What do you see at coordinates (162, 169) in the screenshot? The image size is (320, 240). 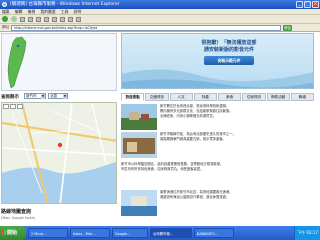 I see `text-line: 市區內有許多特色美食，如米粉與貢丸，深受遊客喜愛。` at bounding box center [162, 169].